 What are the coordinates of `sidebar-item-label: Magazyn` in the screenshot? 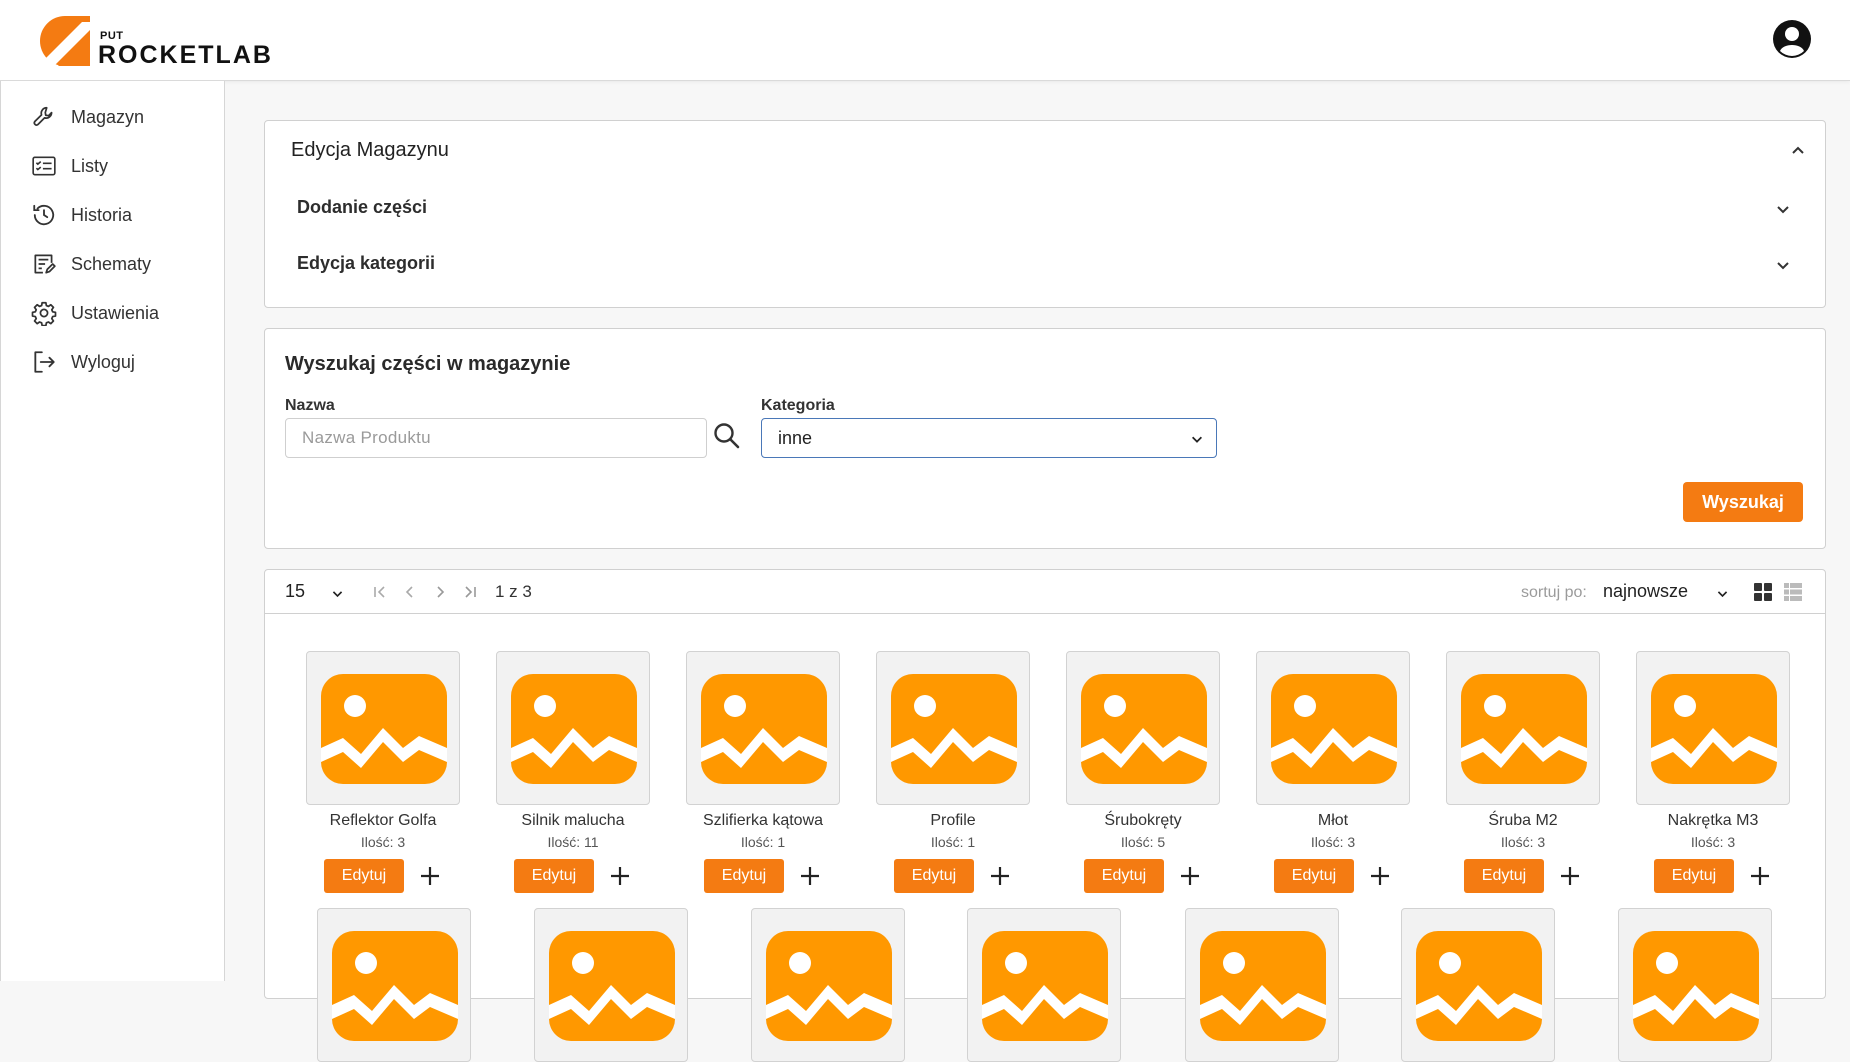 It's located at (108, 116).